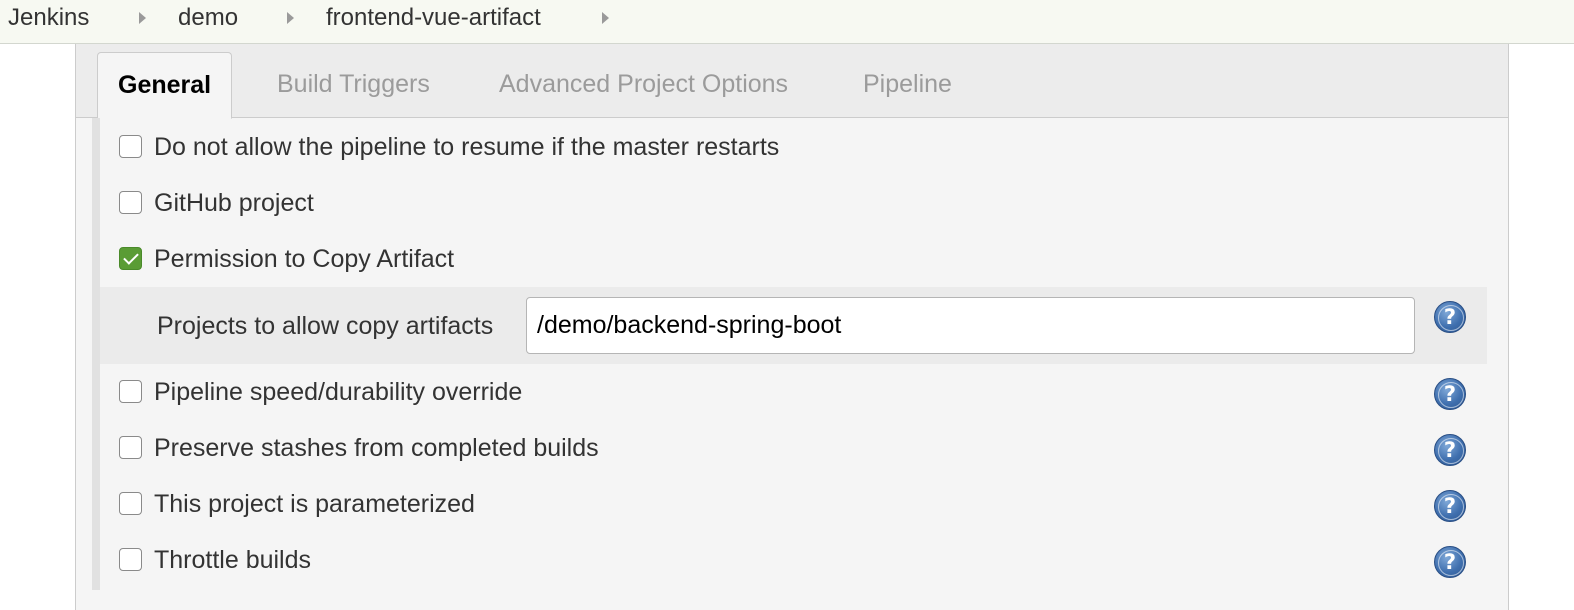 This screenshot has width=1574, height=610. I want to click on checkbox-github-project, so click(130, 202).